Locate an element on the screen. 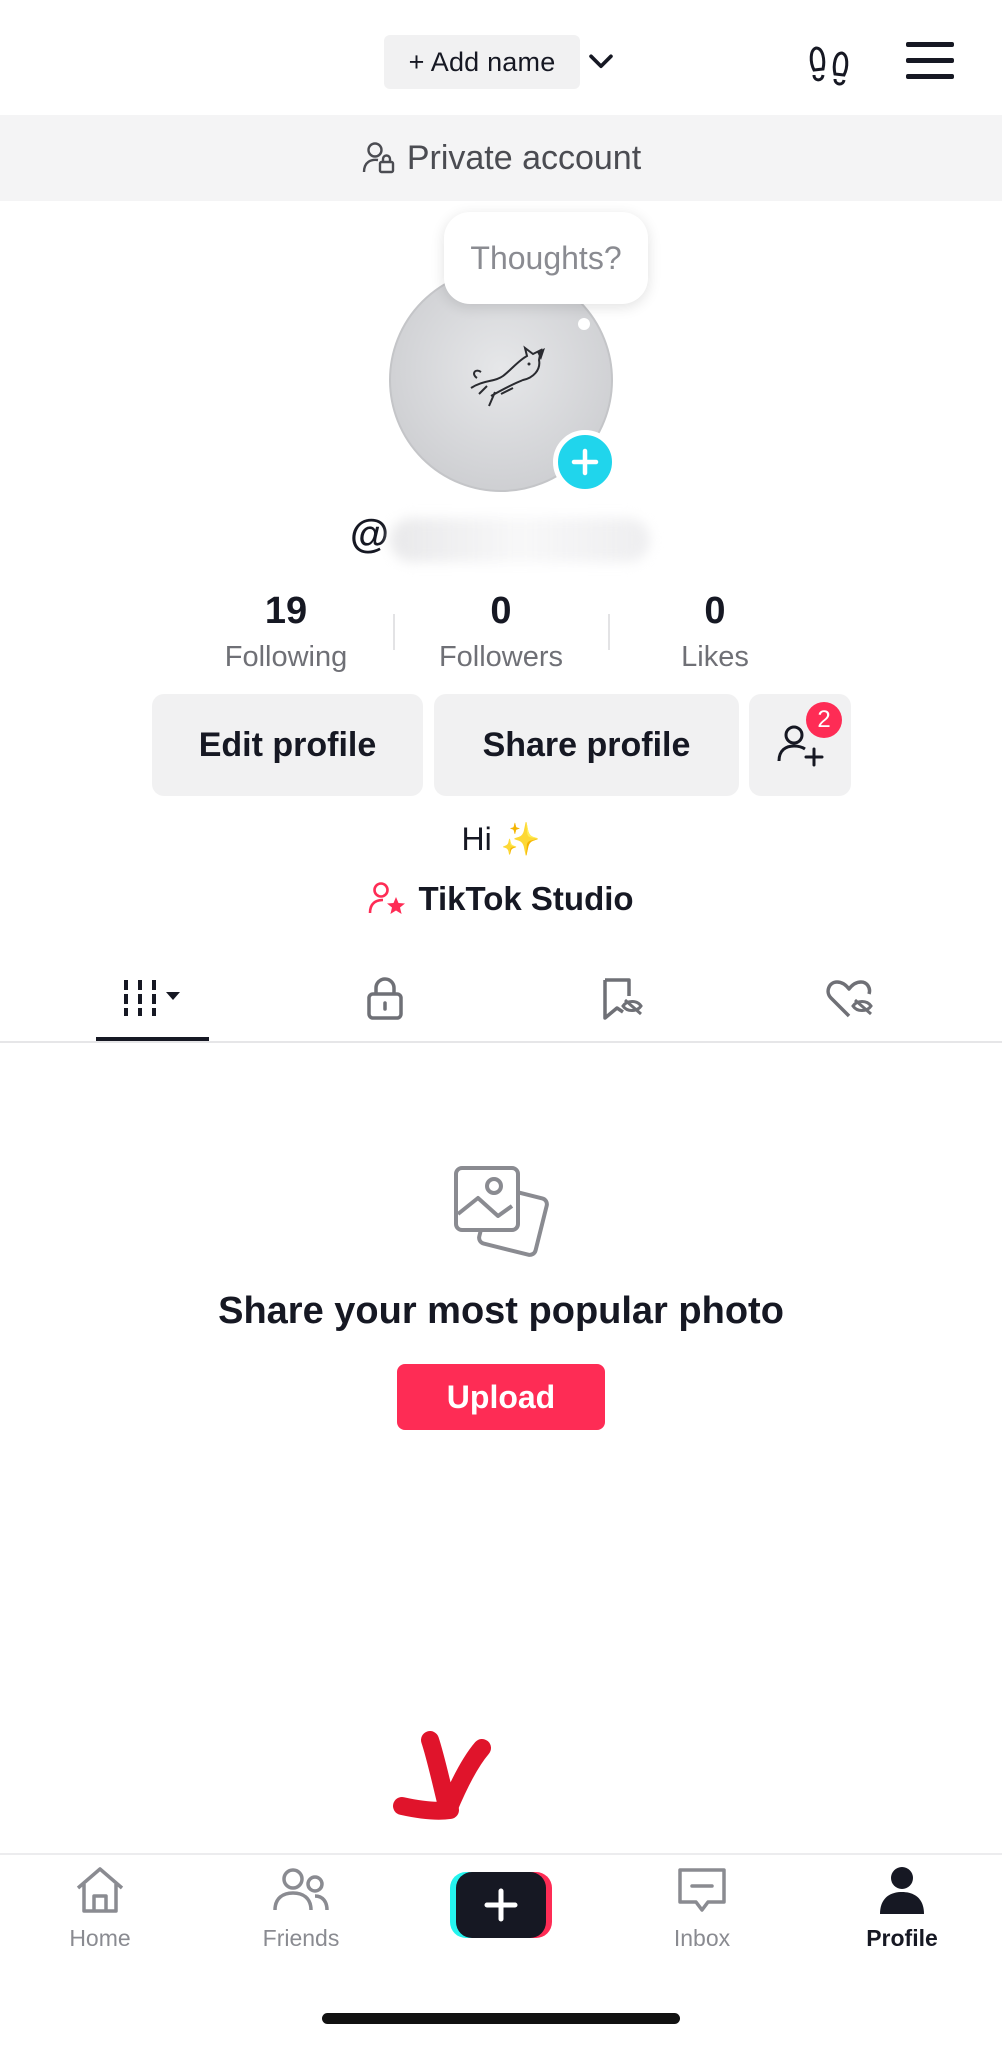  lock-icon is located at coordinates (385, 998).